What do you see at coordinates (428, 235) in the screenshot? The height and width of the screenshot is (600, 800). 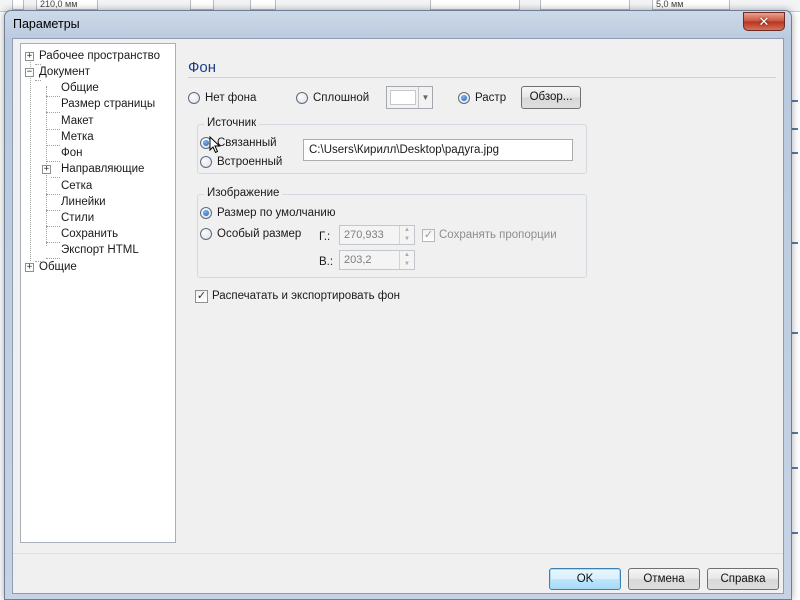 I see `keep-ratio-checkbox: ✓` at bounding box center [428, 235].